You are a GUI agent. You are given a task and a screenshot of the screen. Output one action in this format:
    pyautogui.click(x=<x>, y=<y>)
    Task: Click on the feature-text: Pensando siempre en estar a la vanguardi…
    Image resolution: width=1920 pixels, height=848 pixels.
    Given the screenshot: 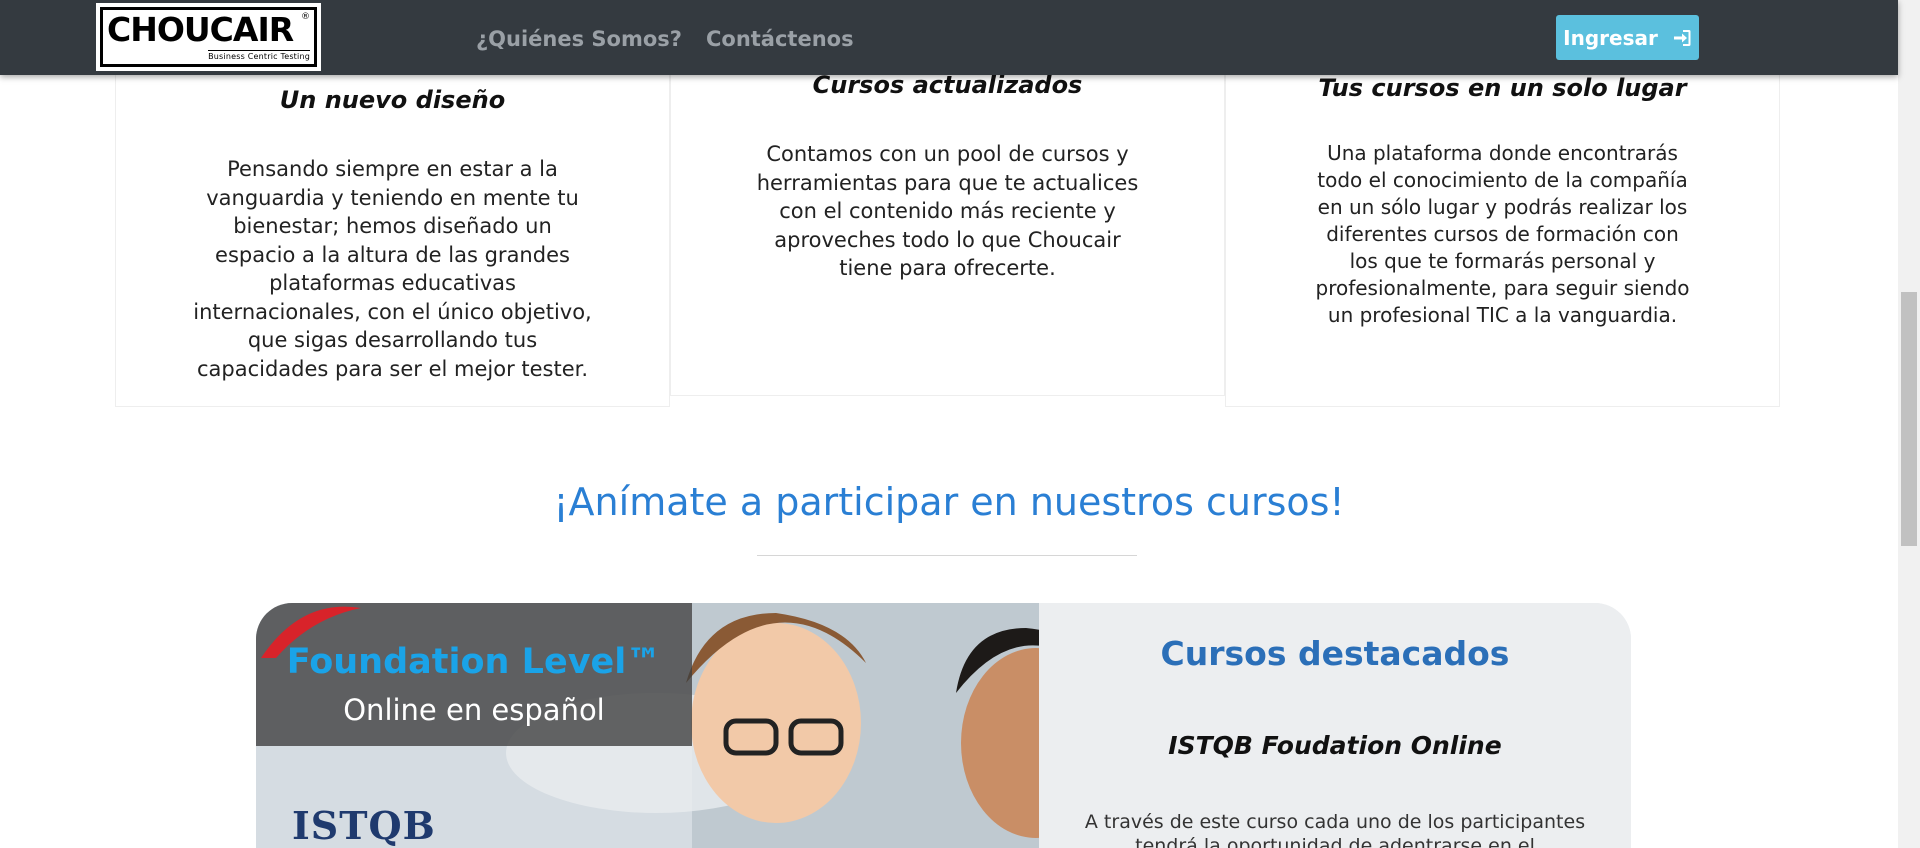 What is the action you would take?
    pyautogui.click(x=392, y=269)
    